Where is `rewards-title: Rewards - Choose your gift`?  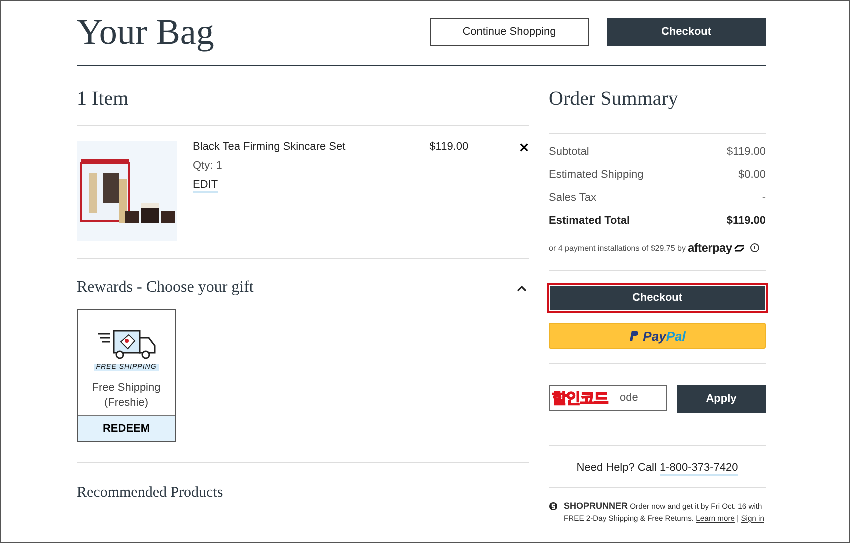 rewards-title: Rewards - Choose your gift is located at coordinates (165, 288).